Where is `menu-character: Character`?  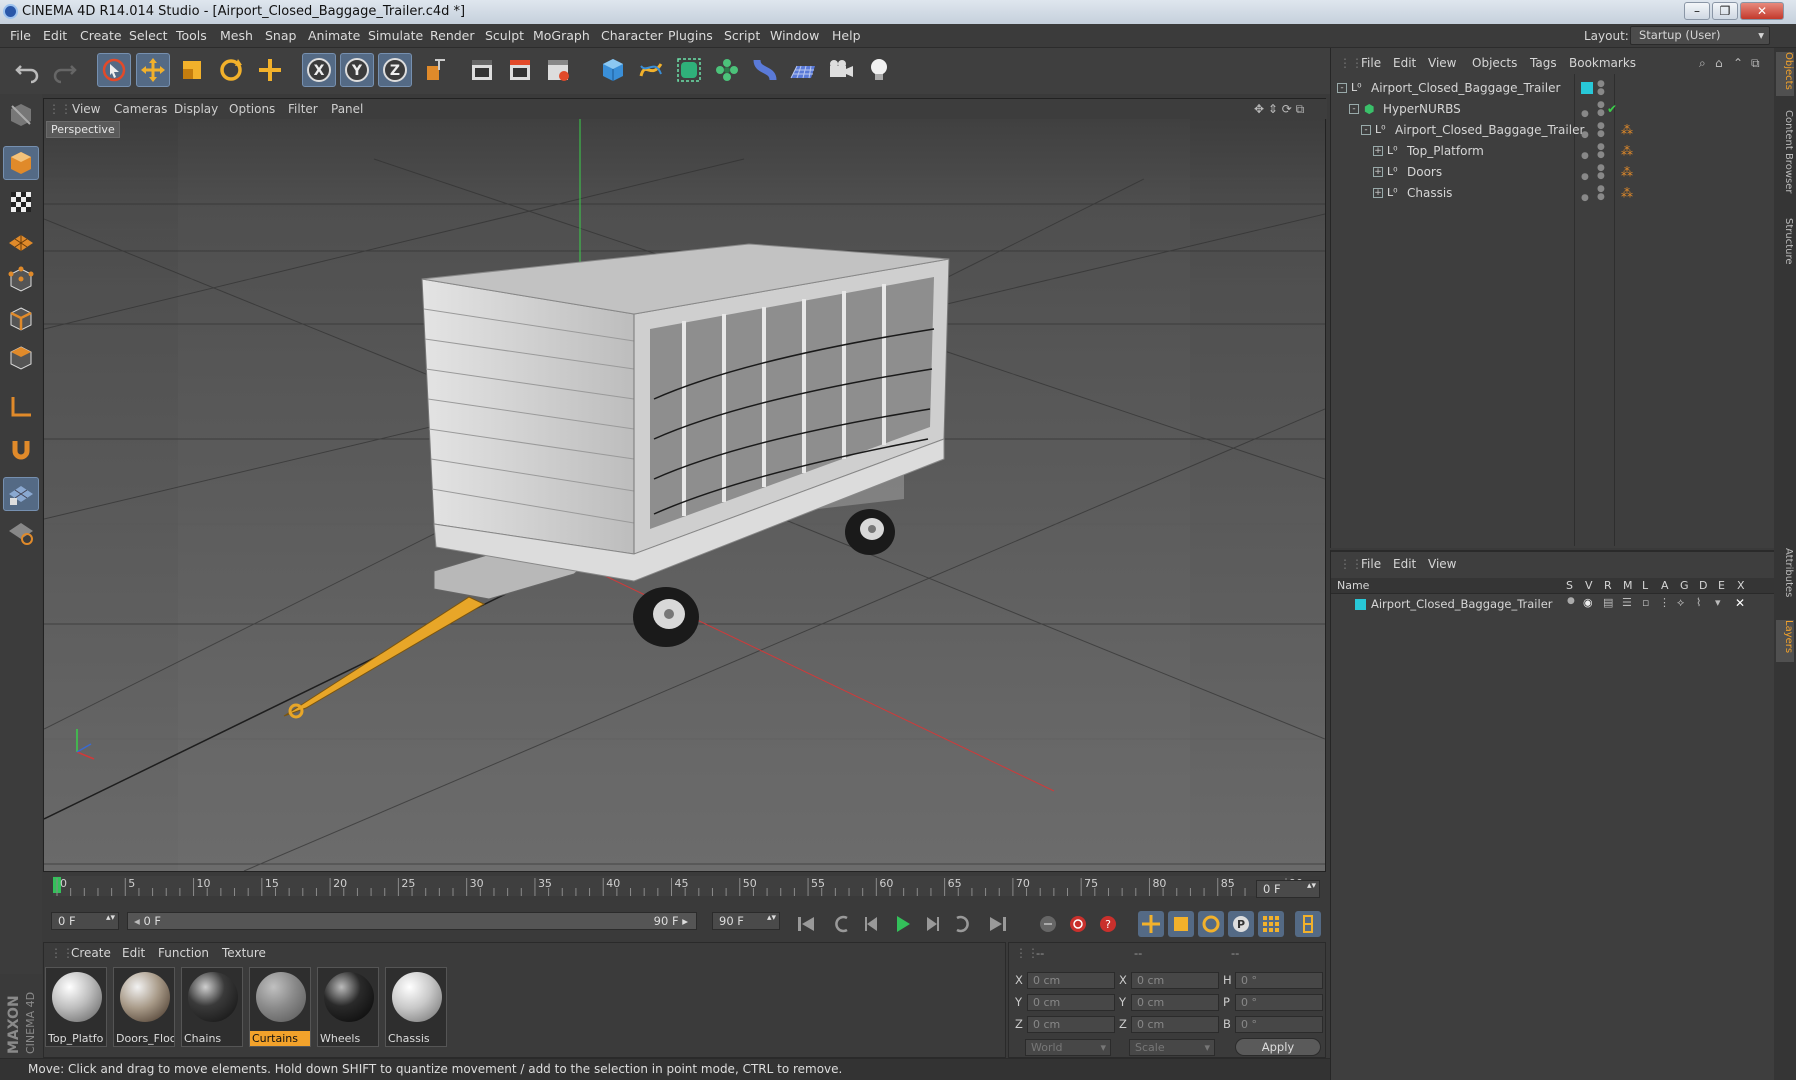 menu-character: Character is located at coordinates (632, 35).